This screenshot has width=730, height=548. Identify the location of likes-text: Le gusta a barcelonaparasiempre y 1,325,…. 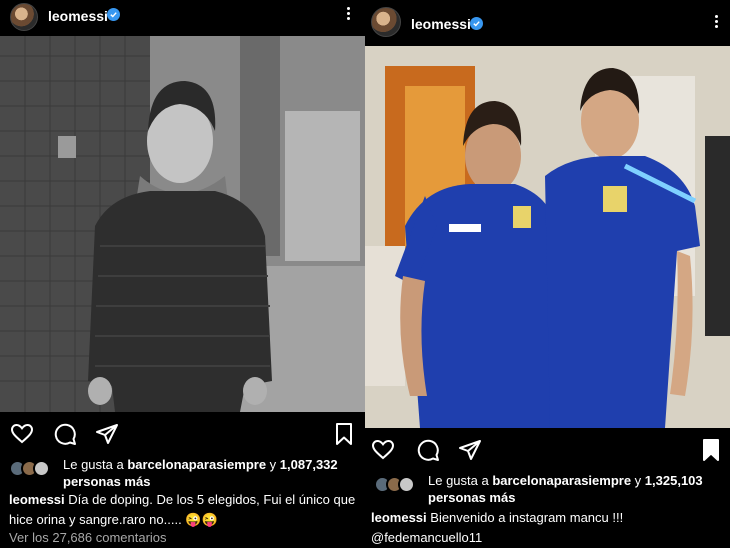
(578, 489).